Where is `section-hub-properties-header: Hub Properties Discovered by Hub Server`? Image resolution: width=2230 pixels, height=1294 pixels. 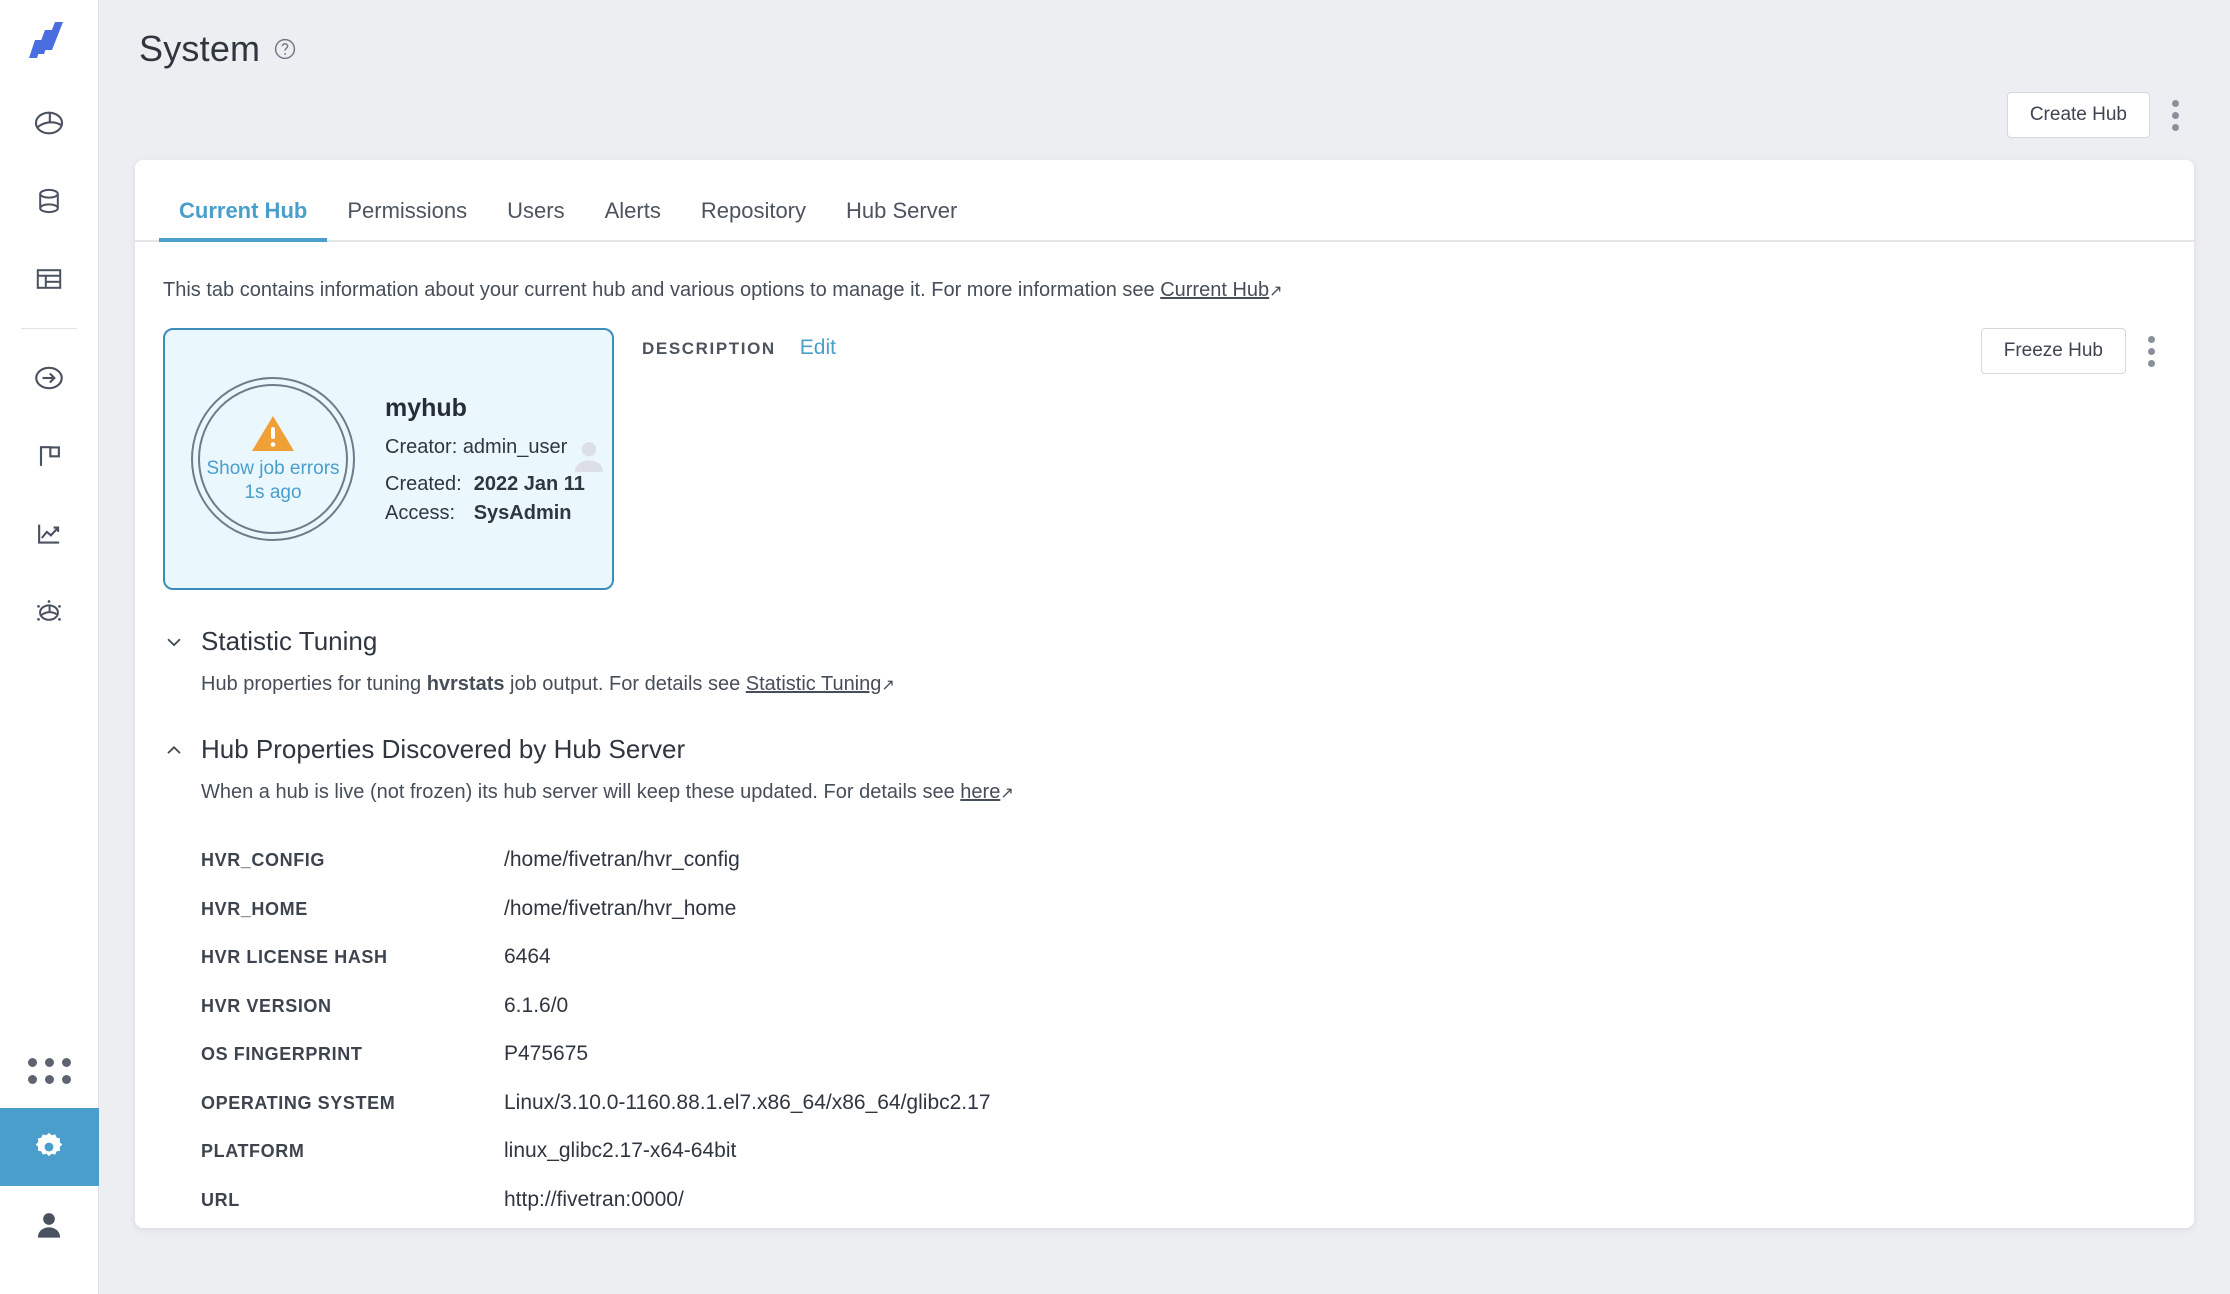 section-hub-properties-header: Hub Properties Discovered by Hub Server is located at coordinates (1164, 749).